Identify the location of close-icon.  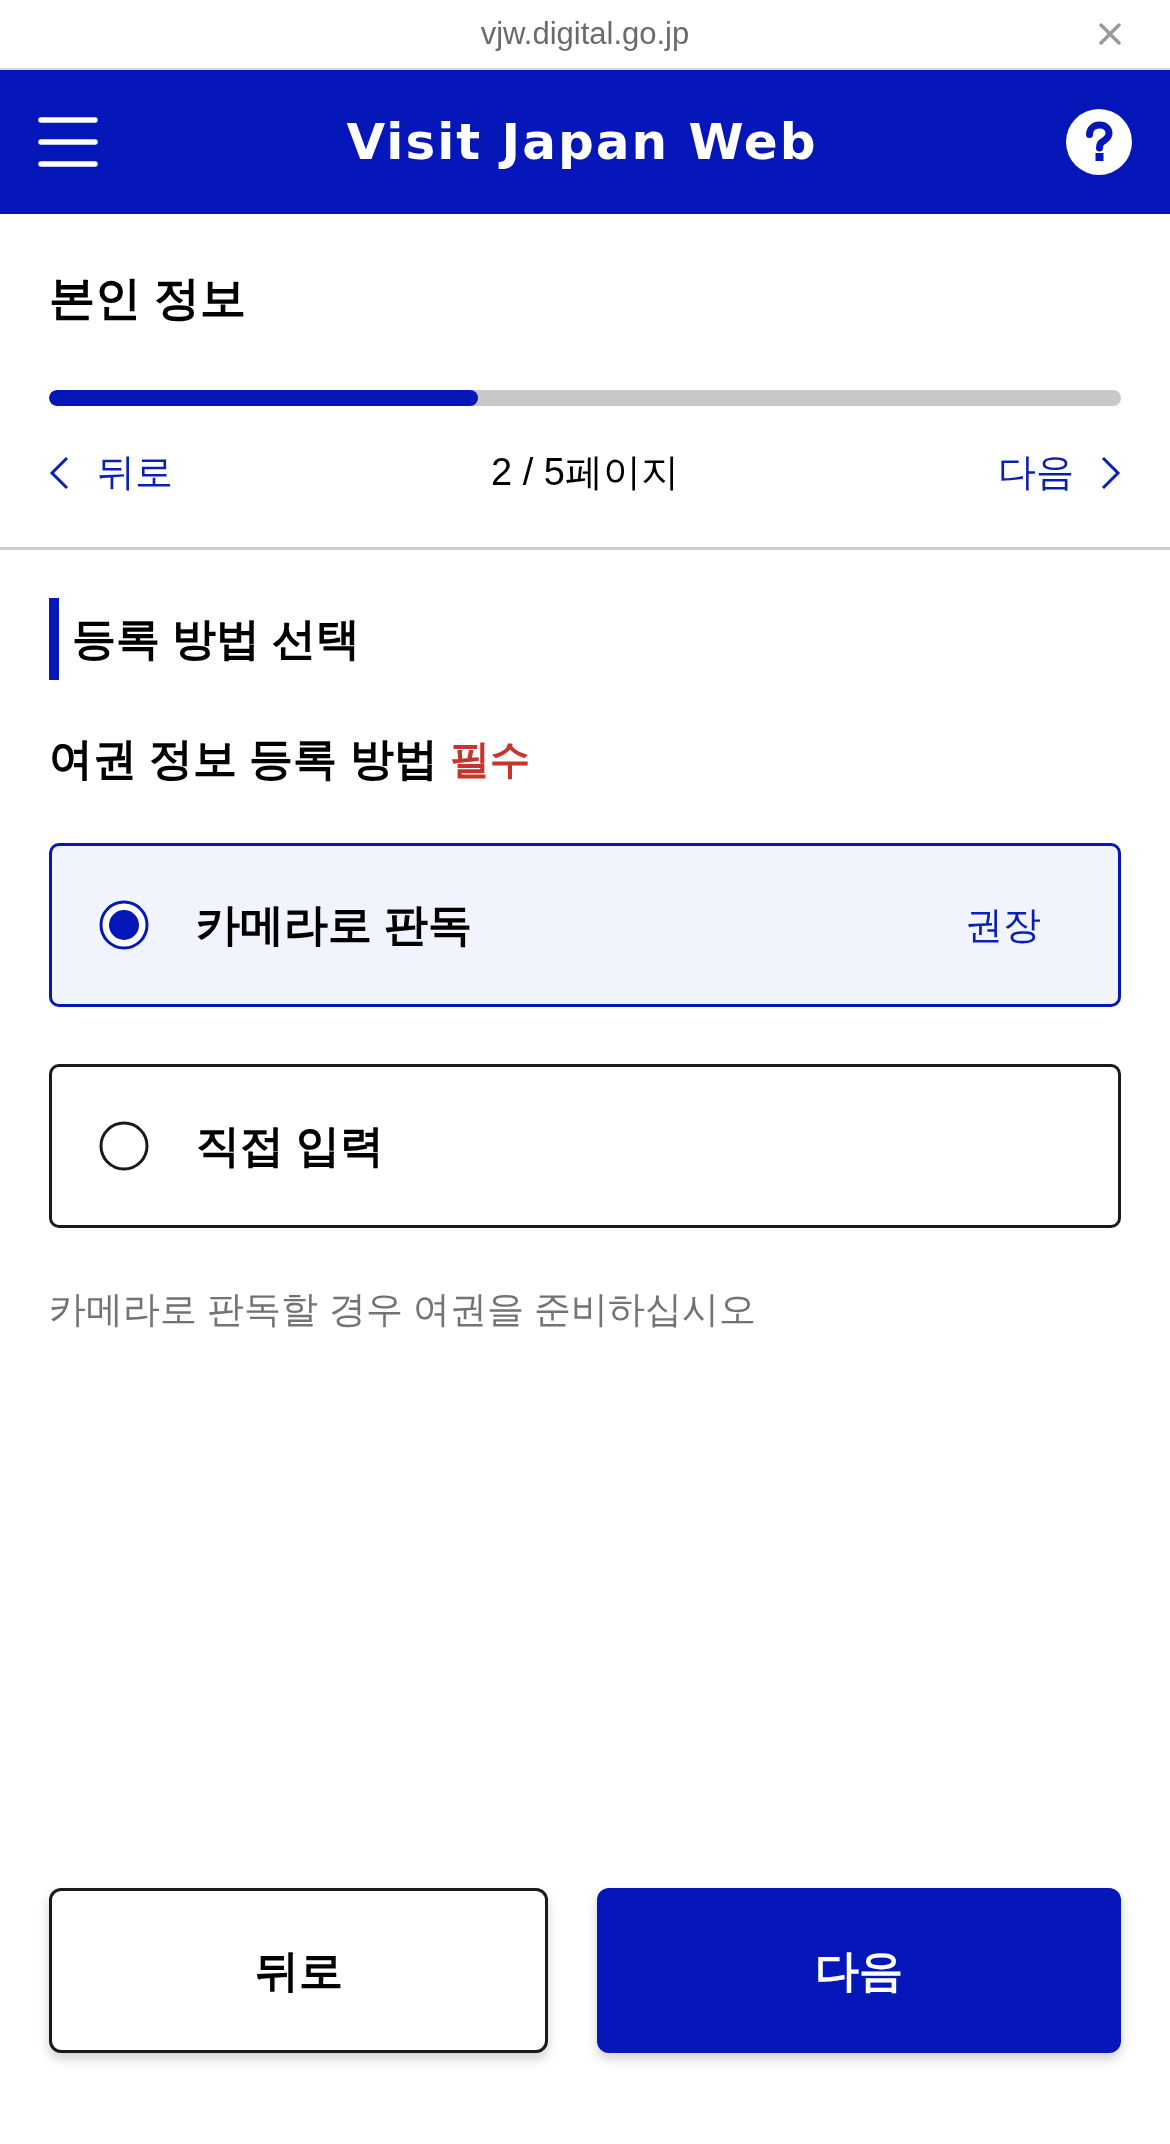
(1110, 34).